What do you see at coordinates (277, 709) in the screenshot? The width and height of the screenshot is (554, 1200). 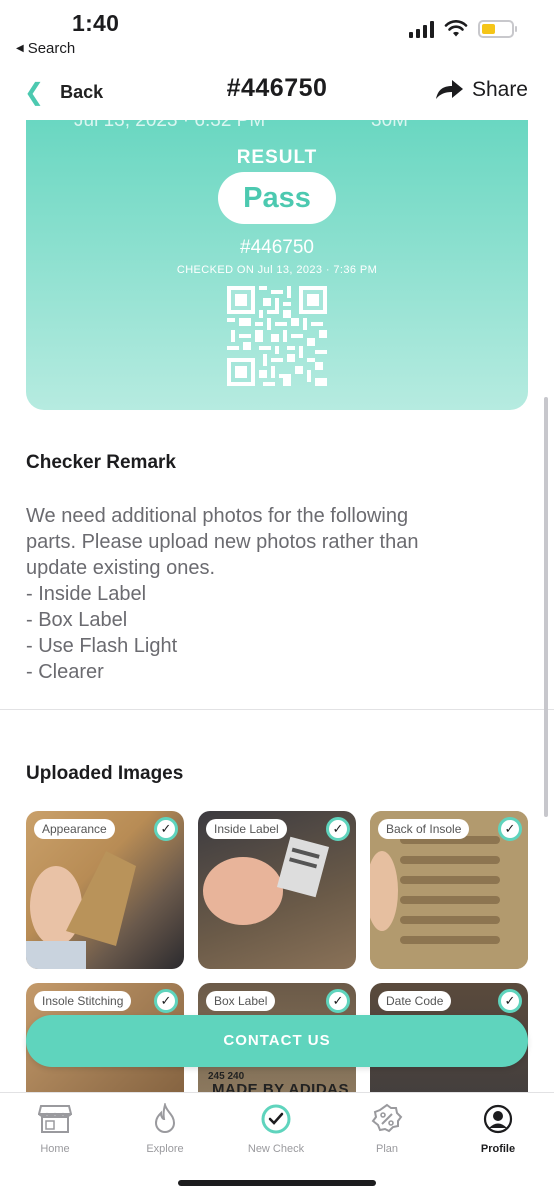 I see `section-divider` at bounding box center [277, 709].